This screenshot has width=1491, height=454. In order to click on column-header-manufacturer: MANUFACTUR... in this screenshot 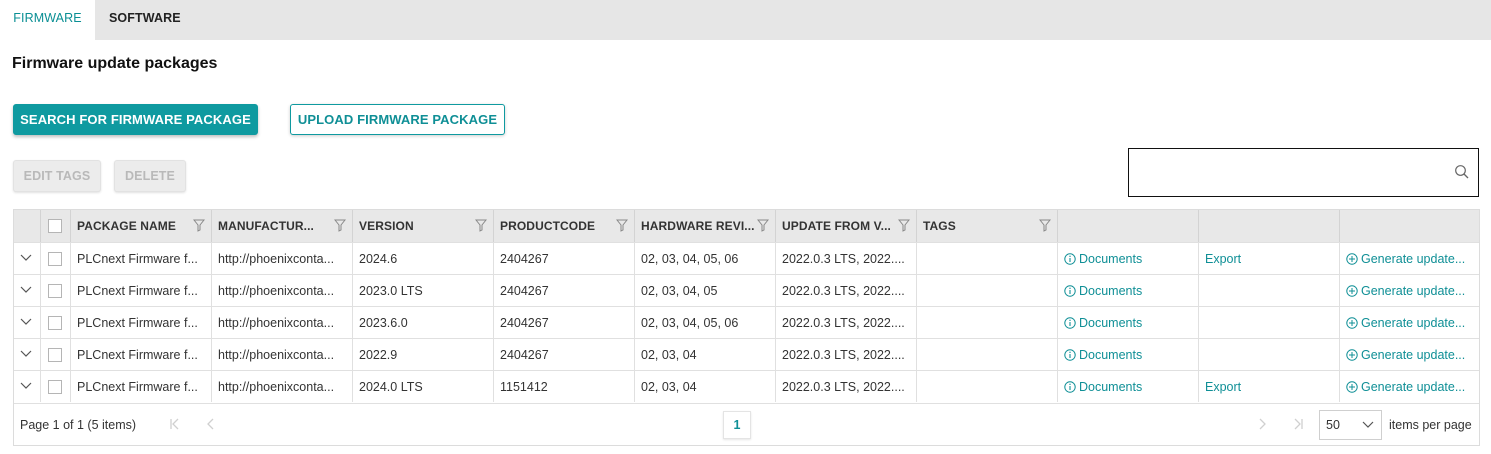, I will do `click(282, 226)`.